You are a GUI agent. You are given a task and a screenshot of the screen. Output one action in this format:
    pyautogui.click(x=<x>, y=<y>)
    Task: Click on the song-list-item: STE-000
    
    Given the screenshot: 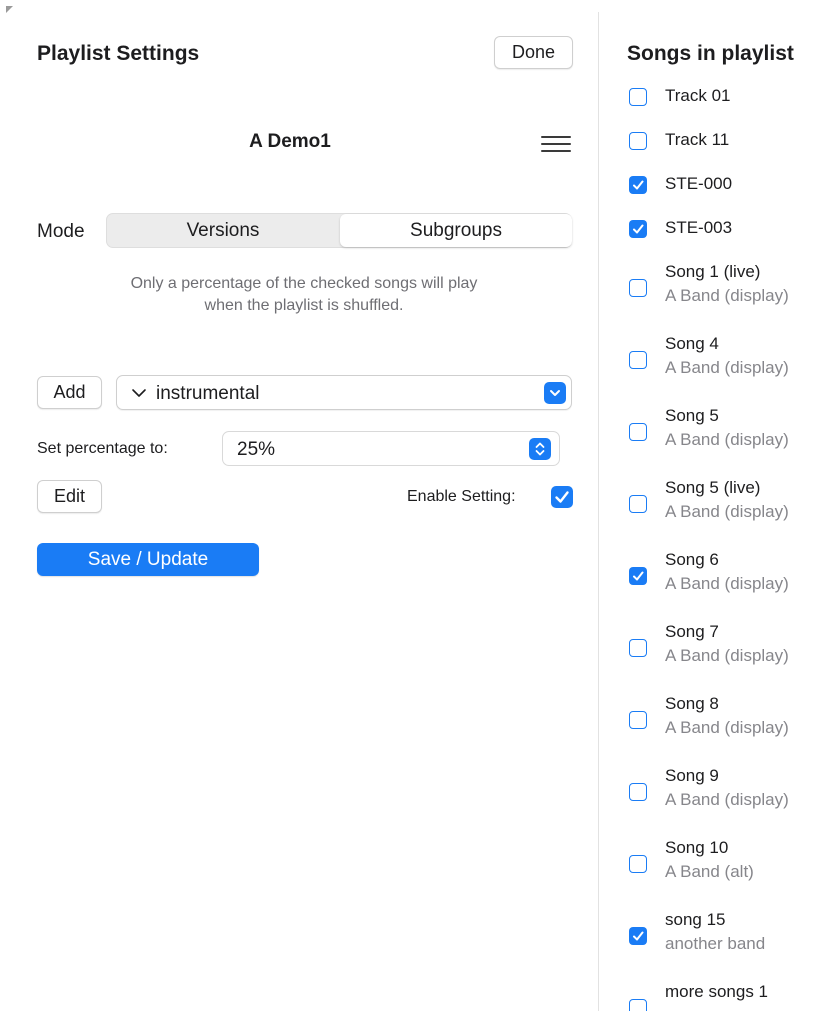 What is the action you would take?
    pyautogui.click(x=709, y=189)
    